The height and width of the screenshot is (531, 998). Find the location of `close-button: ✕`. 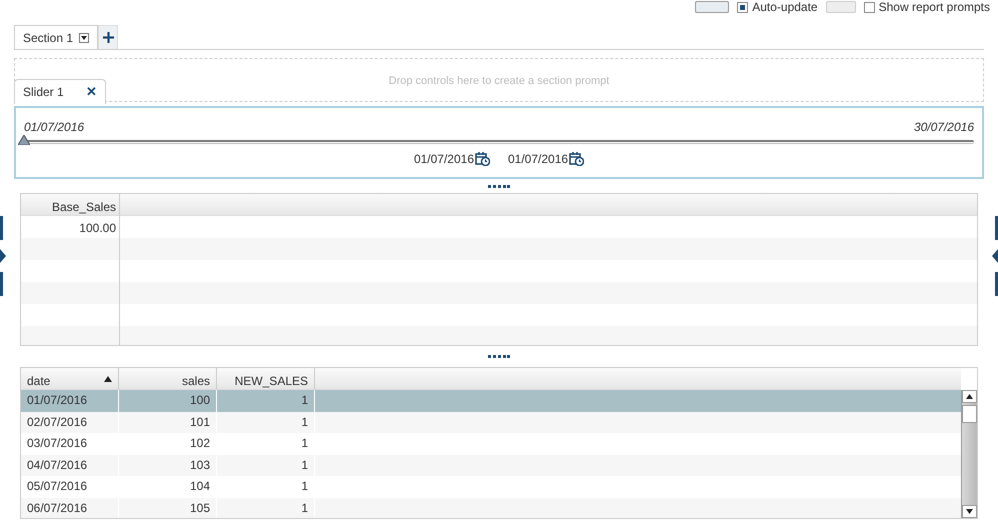

close-button: ✕ is located at coordinates (91, 92).